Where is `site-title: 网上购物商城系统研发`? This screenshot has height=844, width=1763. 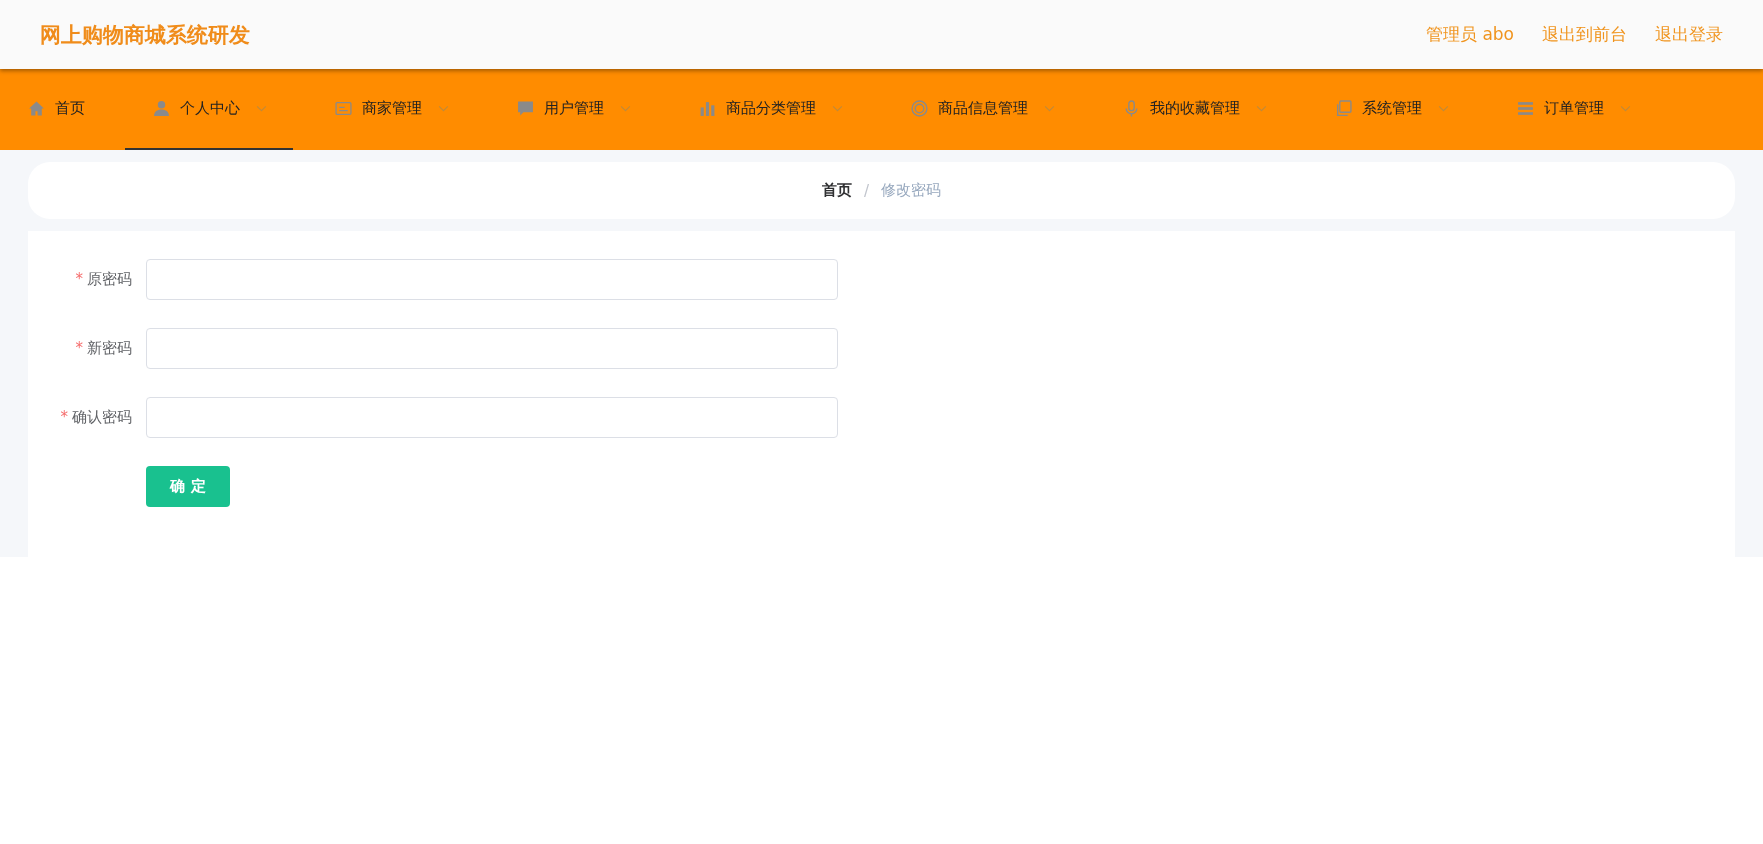 site-title: 网上购物商城系统研发 is located at coordinates (145, 35).